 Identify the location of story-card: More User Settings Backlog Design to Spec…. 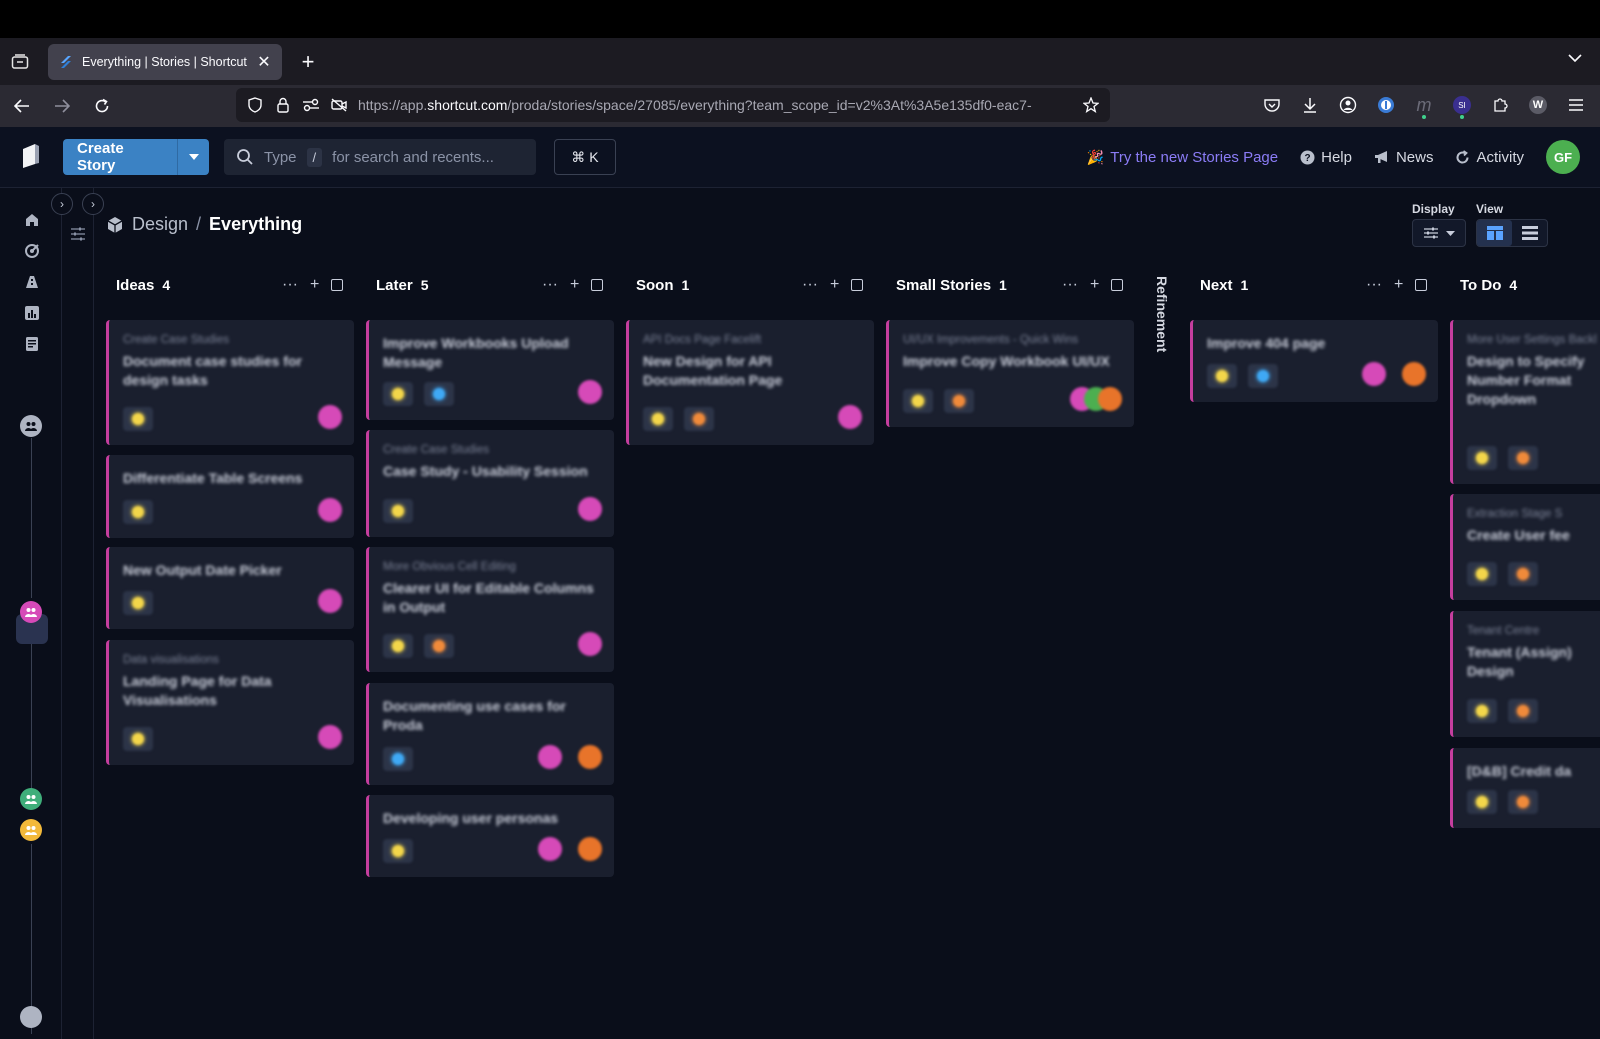
(1525, 402).